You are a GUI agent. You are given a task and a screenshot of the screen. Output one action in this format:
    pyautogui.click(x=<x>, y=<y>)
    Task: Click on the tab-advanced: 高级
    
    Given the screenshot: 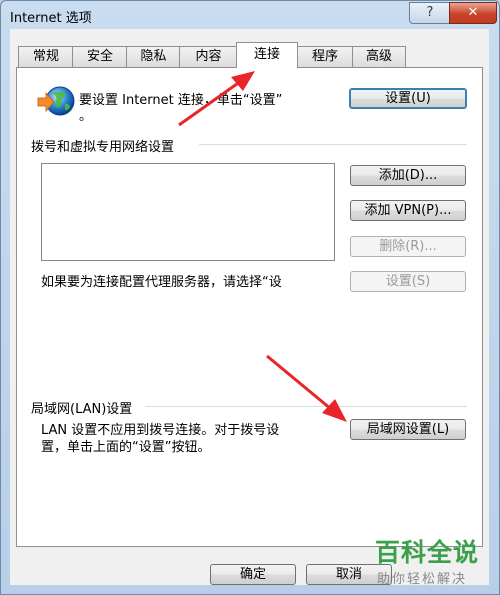 What is the action you would take?
    pyautogui.click(x=379, y=56)
    